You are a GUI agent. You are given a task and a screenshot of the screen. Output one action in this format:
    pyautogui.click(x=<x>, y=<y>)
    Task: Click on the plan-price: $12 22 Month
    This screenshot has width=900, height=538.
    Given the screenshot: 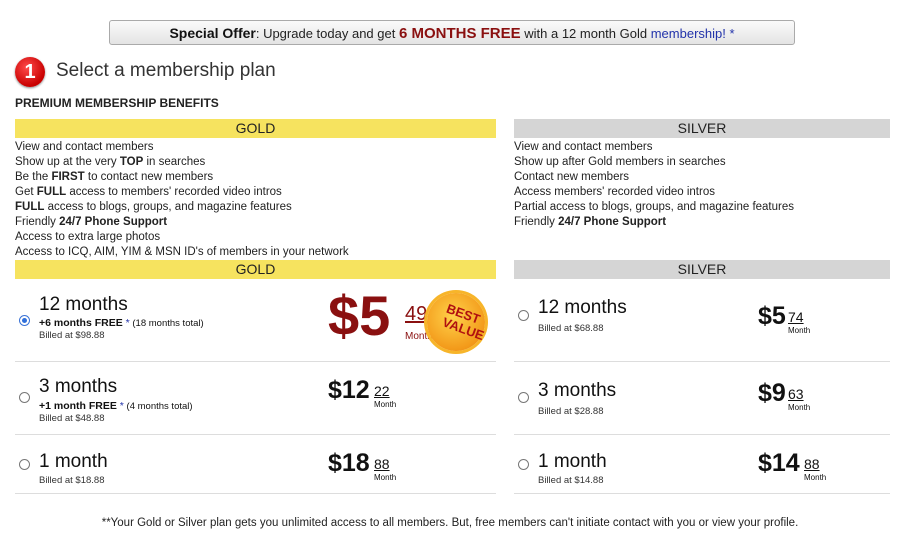 What is the action you would take?
    pyautogui.click(x=362, y=392)
    